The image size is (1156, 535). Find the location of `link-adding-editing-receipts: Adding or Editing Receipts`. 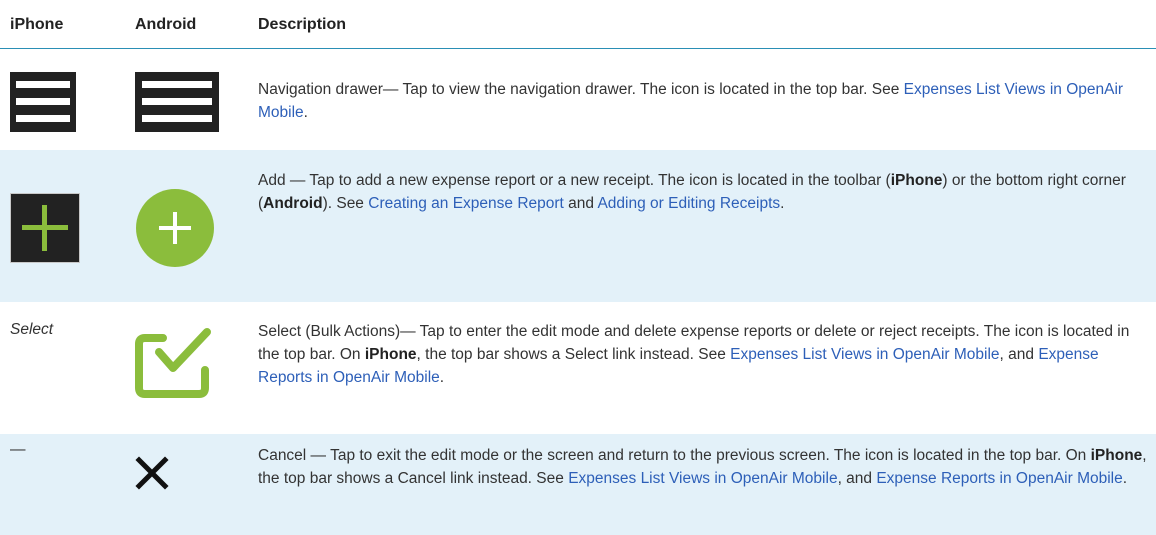

link-adding-editing-receipts: Adding or Editing Receipts is located at coordinates (688, 203).